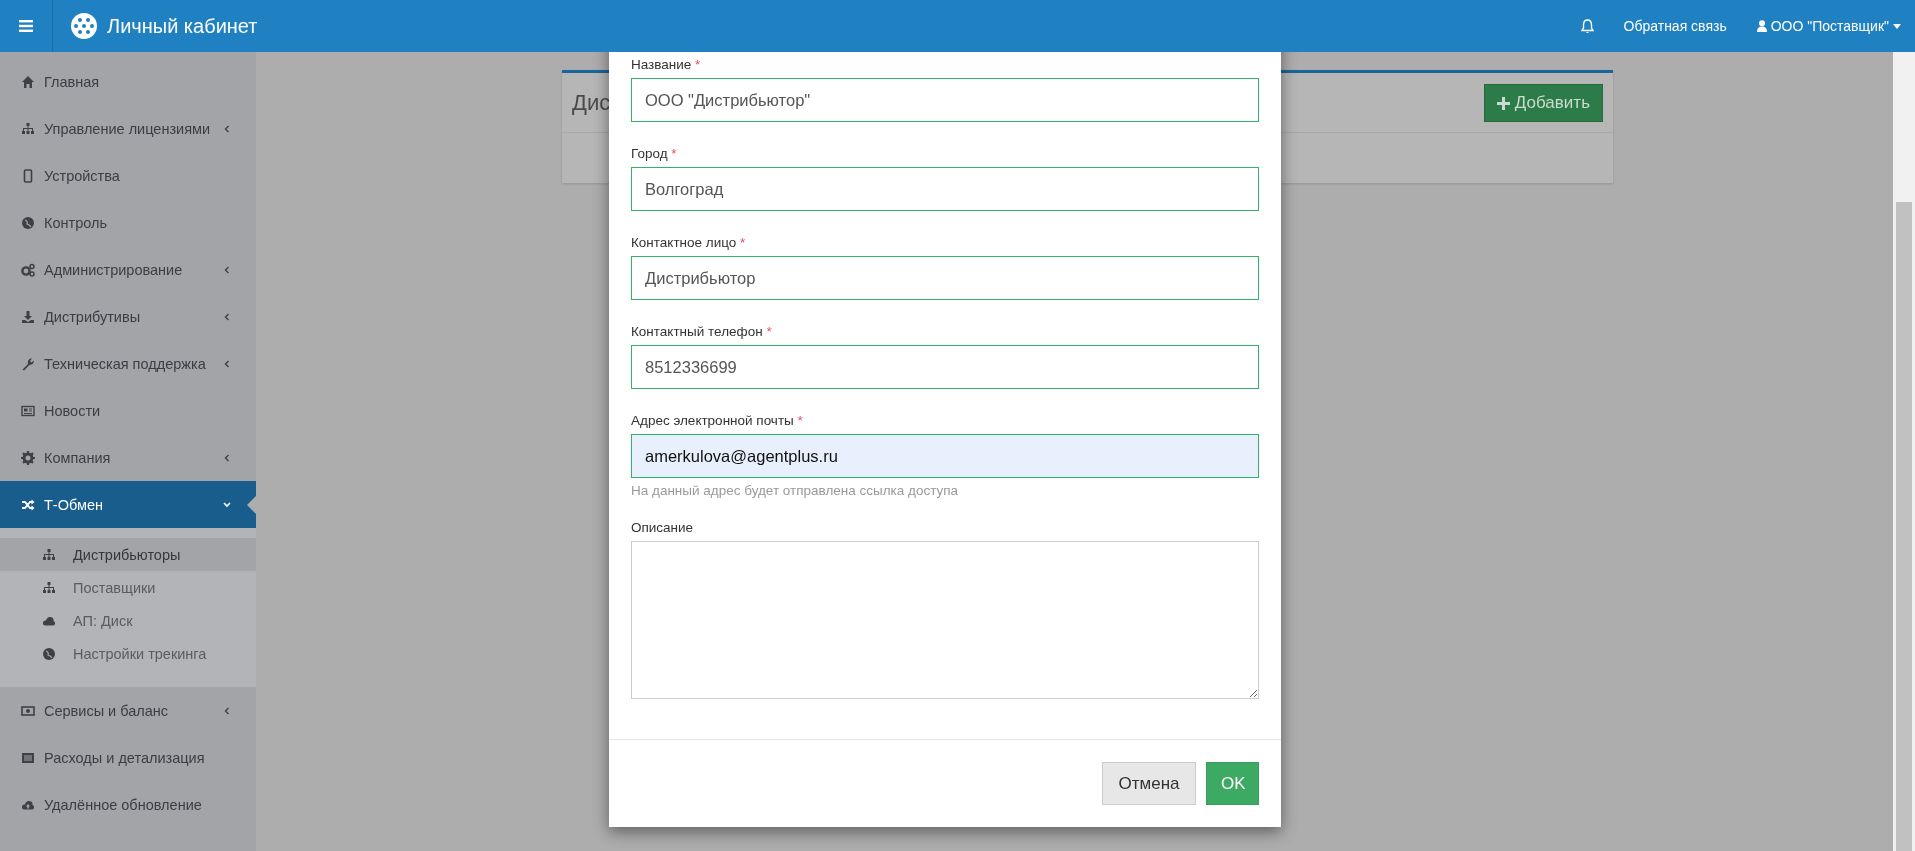 The height and width of the screenshot is (851, 1915). Describe the element at coordinates (28, 457) in the screenshot. I see `gear-icon` at that location.